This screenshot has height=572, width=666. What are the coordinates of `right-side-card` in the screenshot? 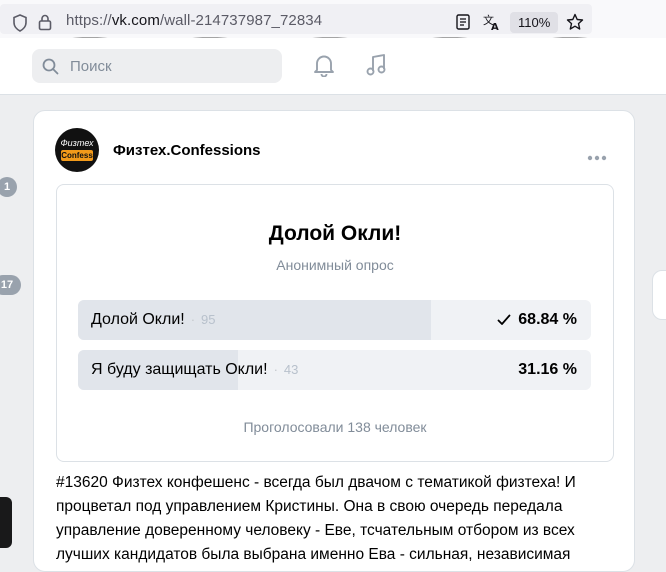 It's located at (659, 295).